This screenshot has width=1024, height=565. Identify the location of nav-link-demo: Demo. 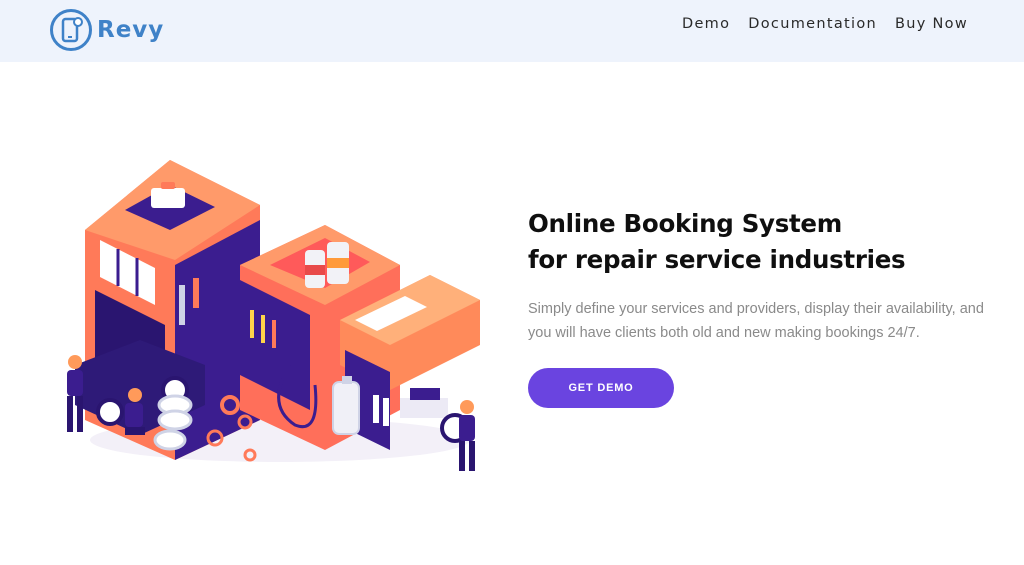
(706, 24).